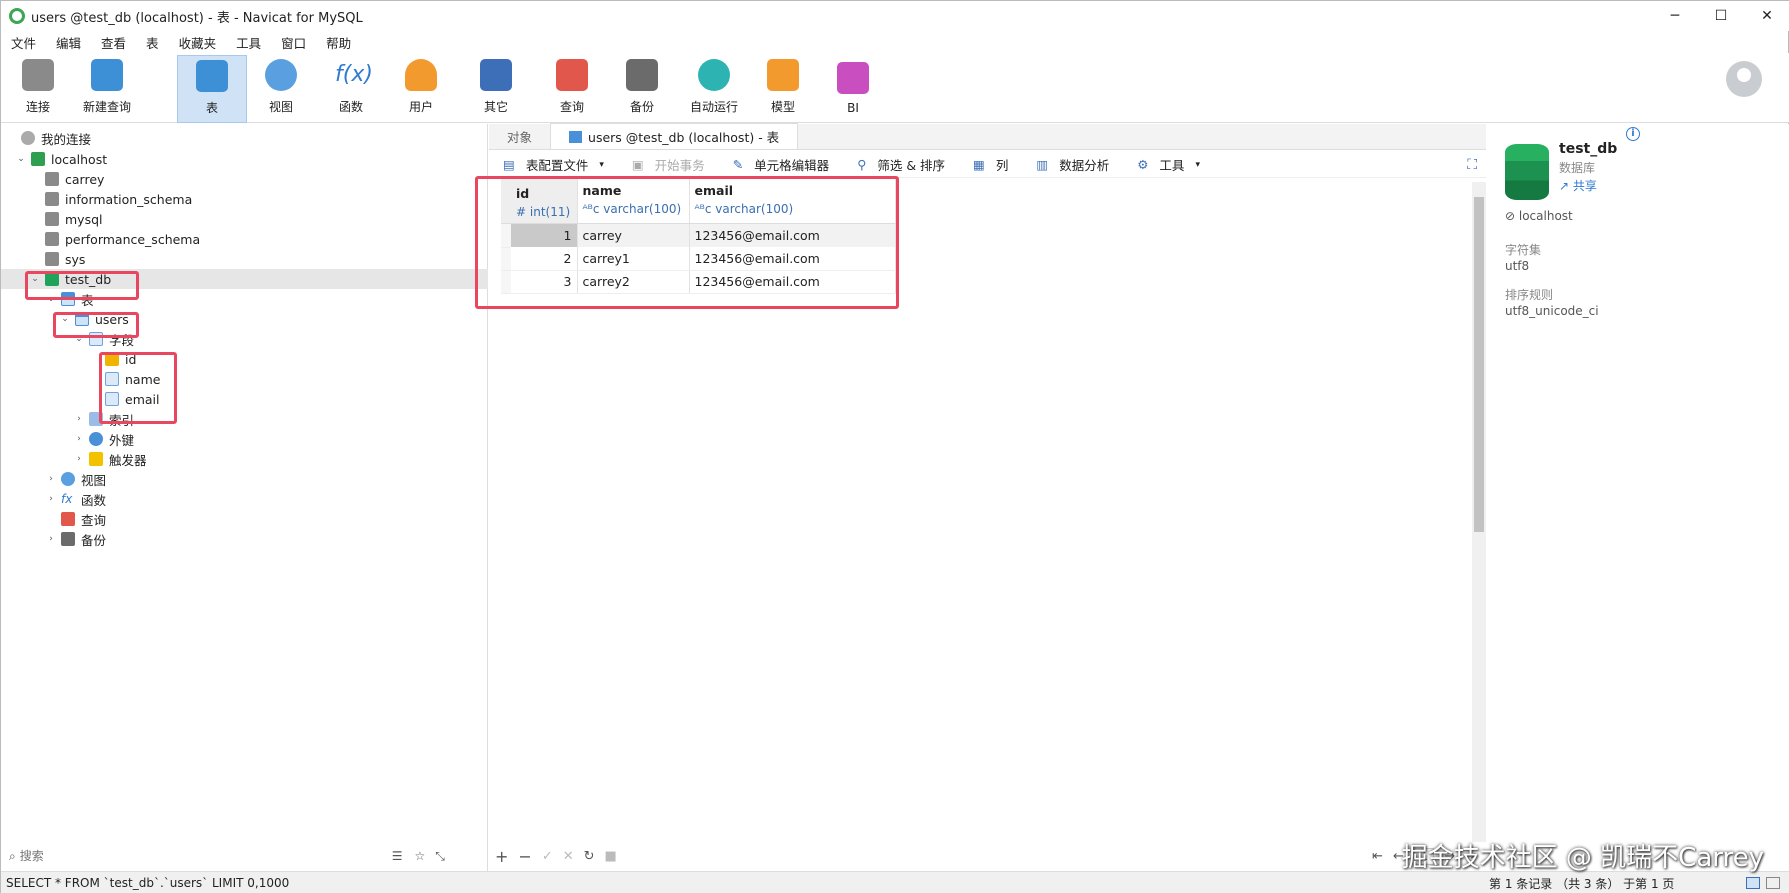 This screenshot has height=893, width=1789. I want to click on begin-transaction-button: ▣ 开始事务, so click(668, 164).